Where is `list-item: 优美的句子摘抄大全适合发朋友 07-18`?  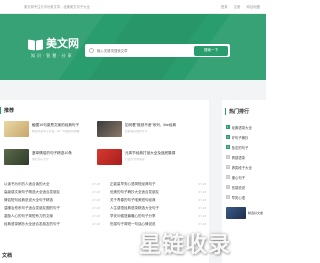 list-item: 优美的句子摘抄大全适合发朋友 07-18 is located at coordinates (158, 192).